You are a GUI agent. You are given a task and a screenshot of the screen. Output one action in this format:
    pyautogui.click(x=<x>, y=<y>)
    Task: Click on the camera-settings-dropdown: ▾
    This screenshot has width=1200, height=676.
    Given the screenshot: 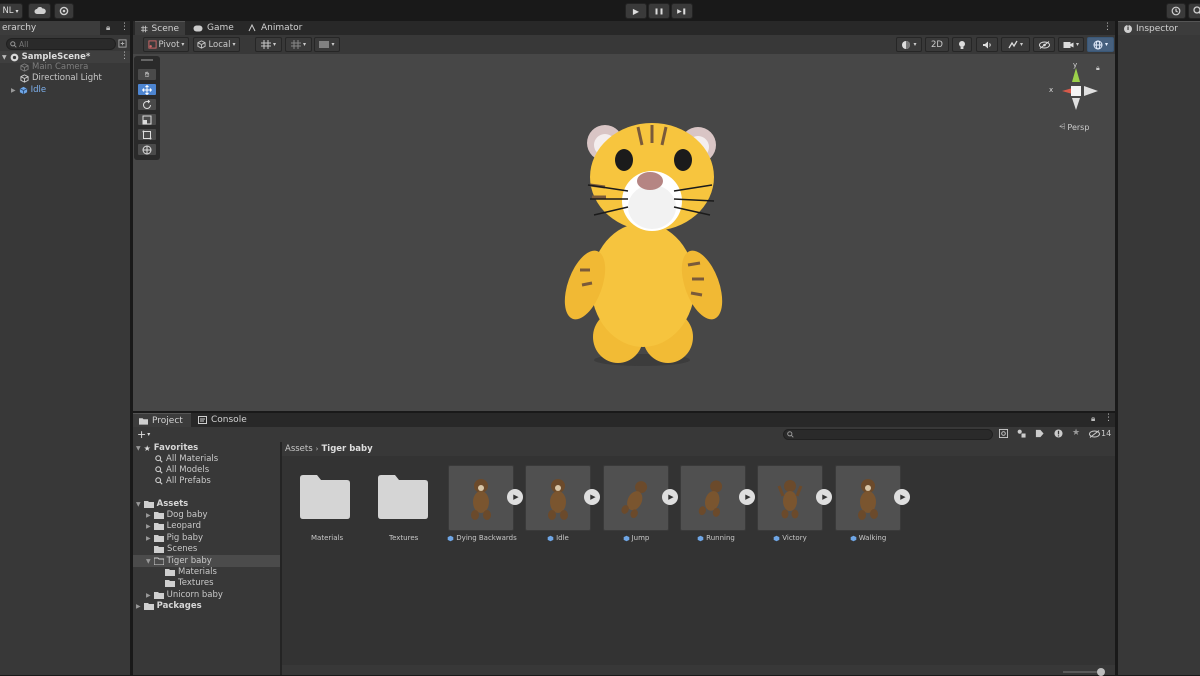 What is the action you would take?
    pyautogui.click(x=1071, y=44)
    